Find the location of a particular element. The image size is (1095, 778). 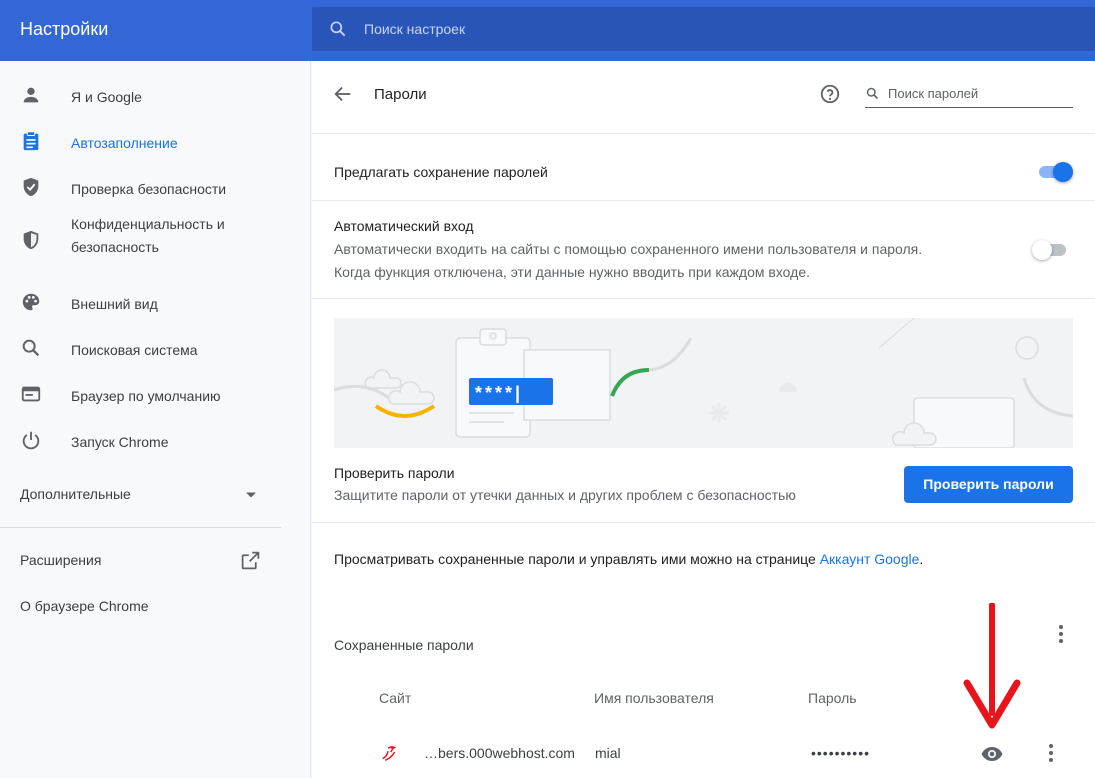

shield-check-icon is located at coordinates (31, 187).